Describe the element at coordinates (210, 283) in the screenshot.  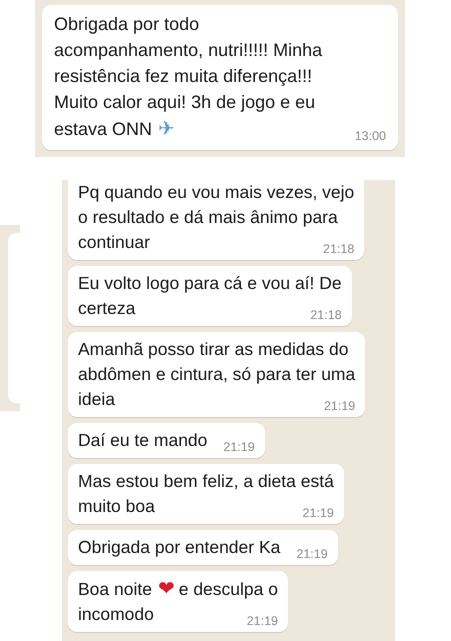
I see `message-text: Eu volto logo para cá e vou aí! De` at that location.